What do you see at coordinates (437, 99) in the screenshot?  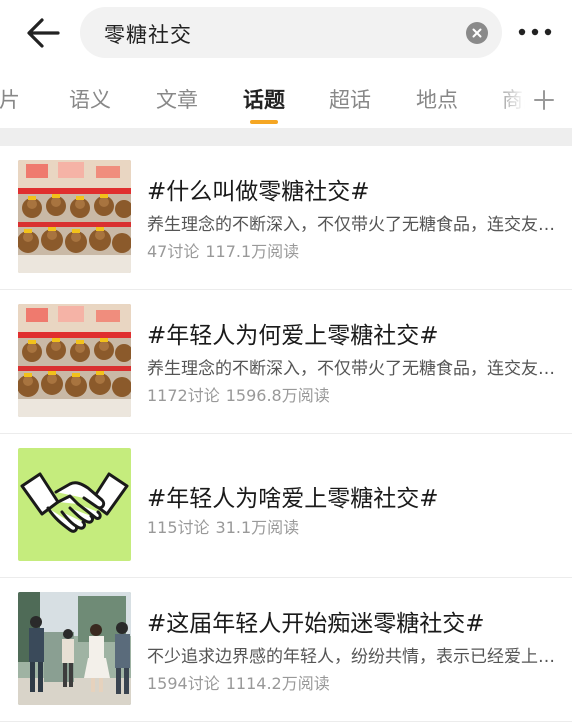 I see `tab-places: 地点` at bounding box center [437, 99].